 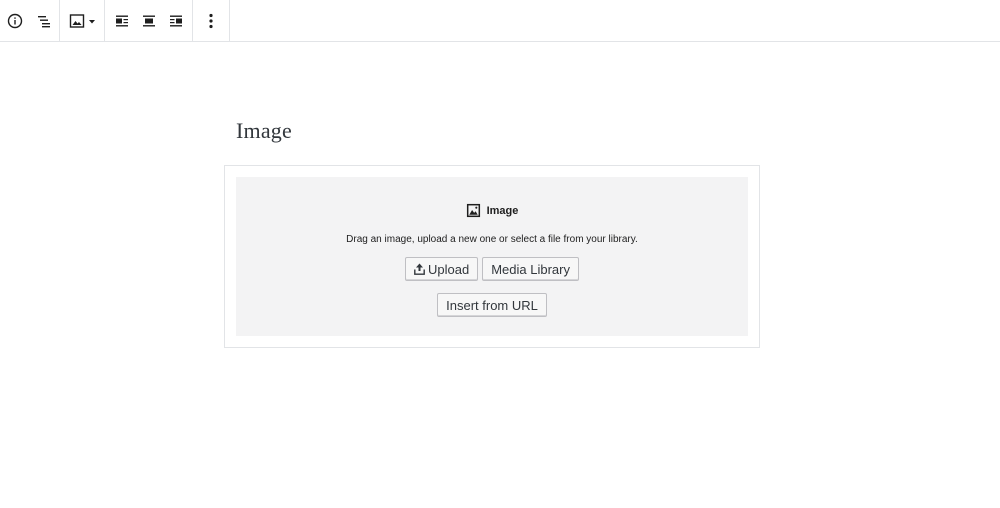 I want to click on align-right-button, so click(x=175, y=21).